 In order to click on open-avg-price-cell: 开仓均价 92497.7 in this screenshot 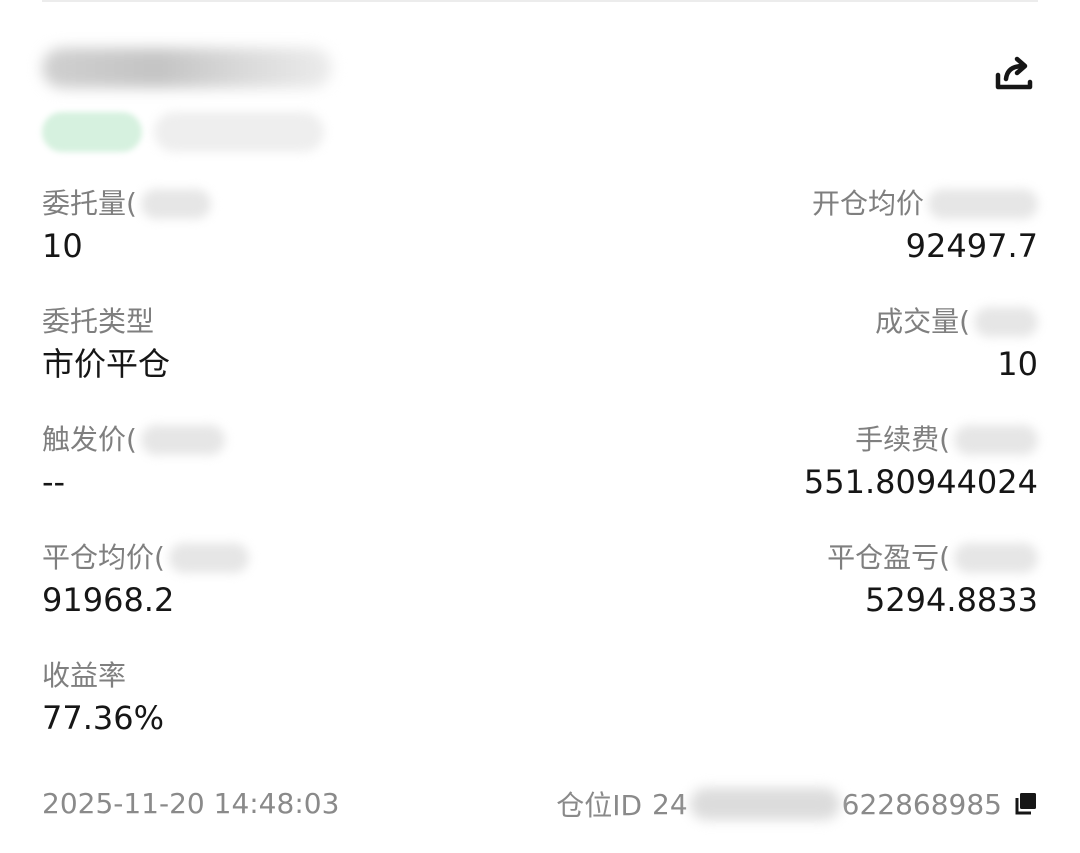, I will do `click(925, 226)`.